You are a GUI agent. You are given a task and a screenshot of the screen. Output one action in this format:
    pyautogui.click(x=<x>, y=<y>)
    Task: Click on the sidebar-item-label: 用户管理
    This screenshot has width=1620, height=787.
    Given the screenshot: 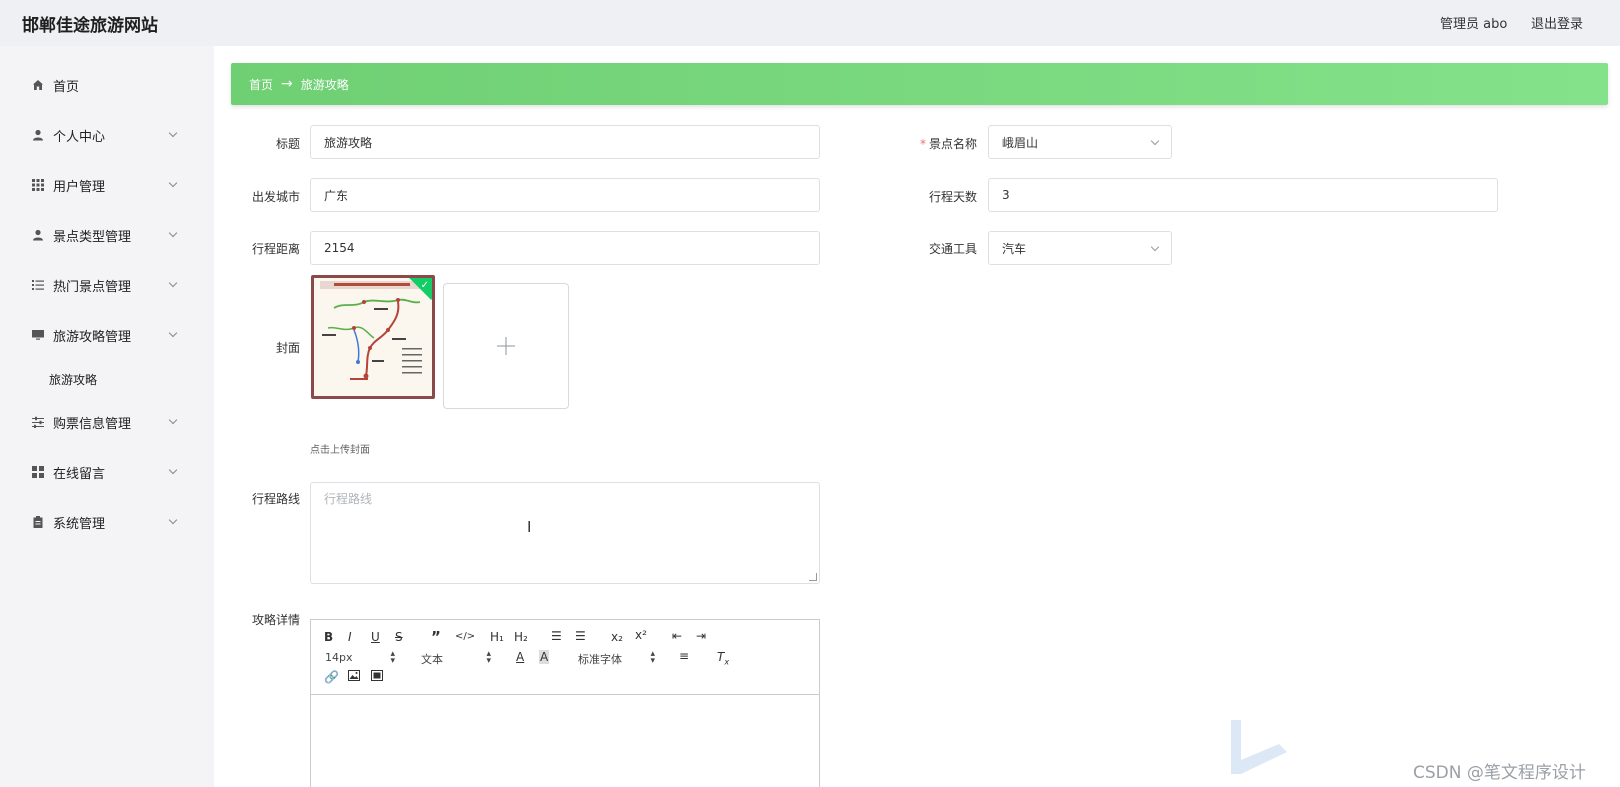 What is the action you would take?
    pyautogui.click(x=79, y=187)
    